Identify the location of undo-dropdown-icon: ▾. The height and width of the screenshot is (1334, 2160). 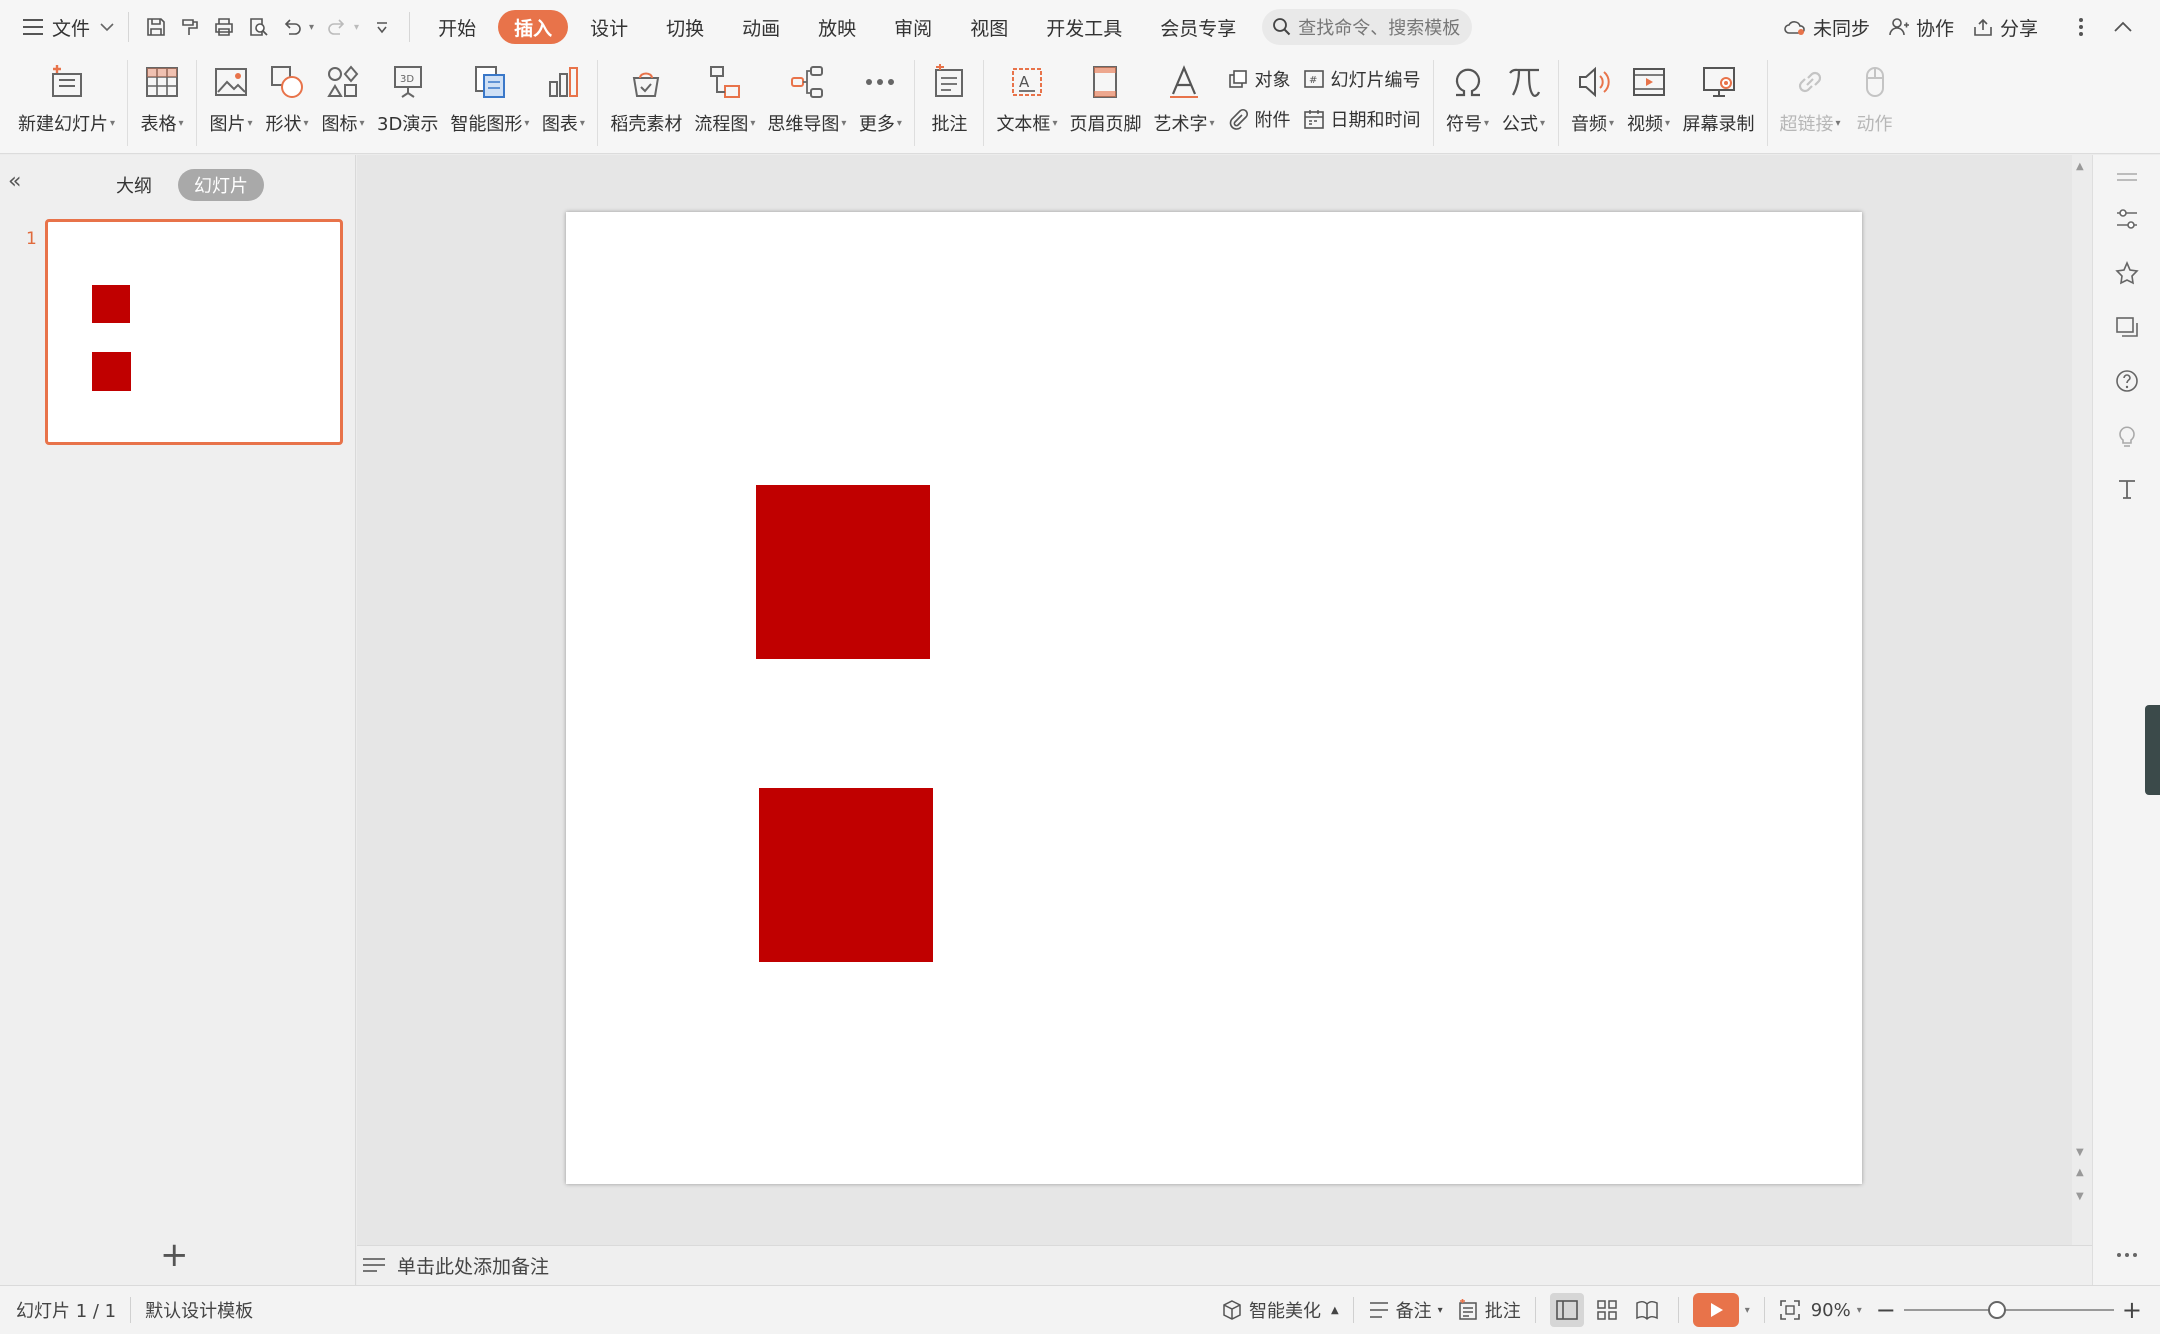
(311, 27).